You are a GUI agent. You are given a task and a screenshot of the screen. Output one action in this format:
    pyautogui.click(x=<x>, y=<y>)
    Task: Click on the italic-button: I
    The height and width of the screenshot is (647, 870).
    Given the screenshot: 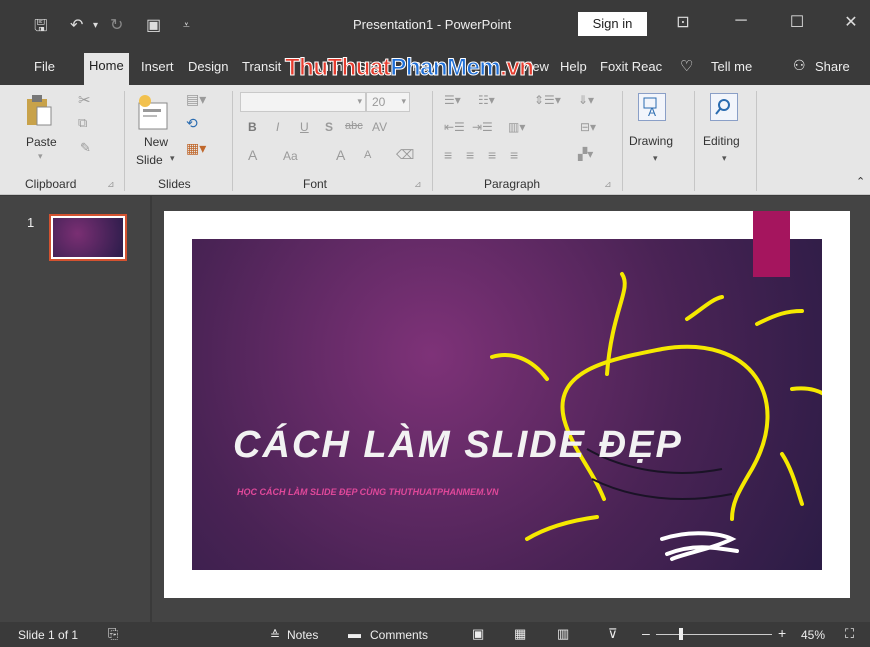 What is the action you would take?
    pyautogui.click(x=277, y=127)
    